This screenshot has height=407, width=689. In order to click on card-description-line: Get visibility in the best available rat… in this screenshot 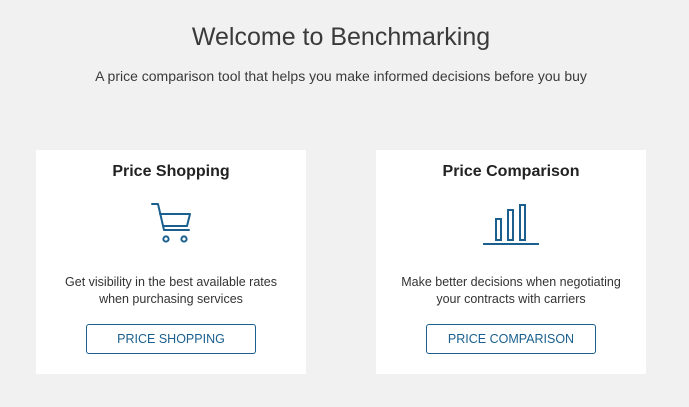, I will do `click(171, 282)`.